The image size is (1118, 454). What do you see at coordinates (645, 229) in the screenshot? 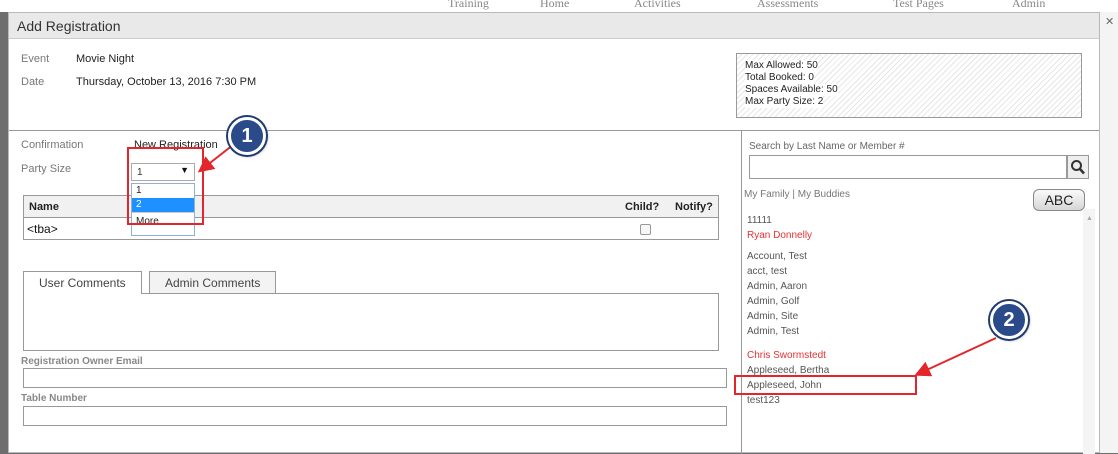
I see `child-checkbox` at bounding box center [645, 229].